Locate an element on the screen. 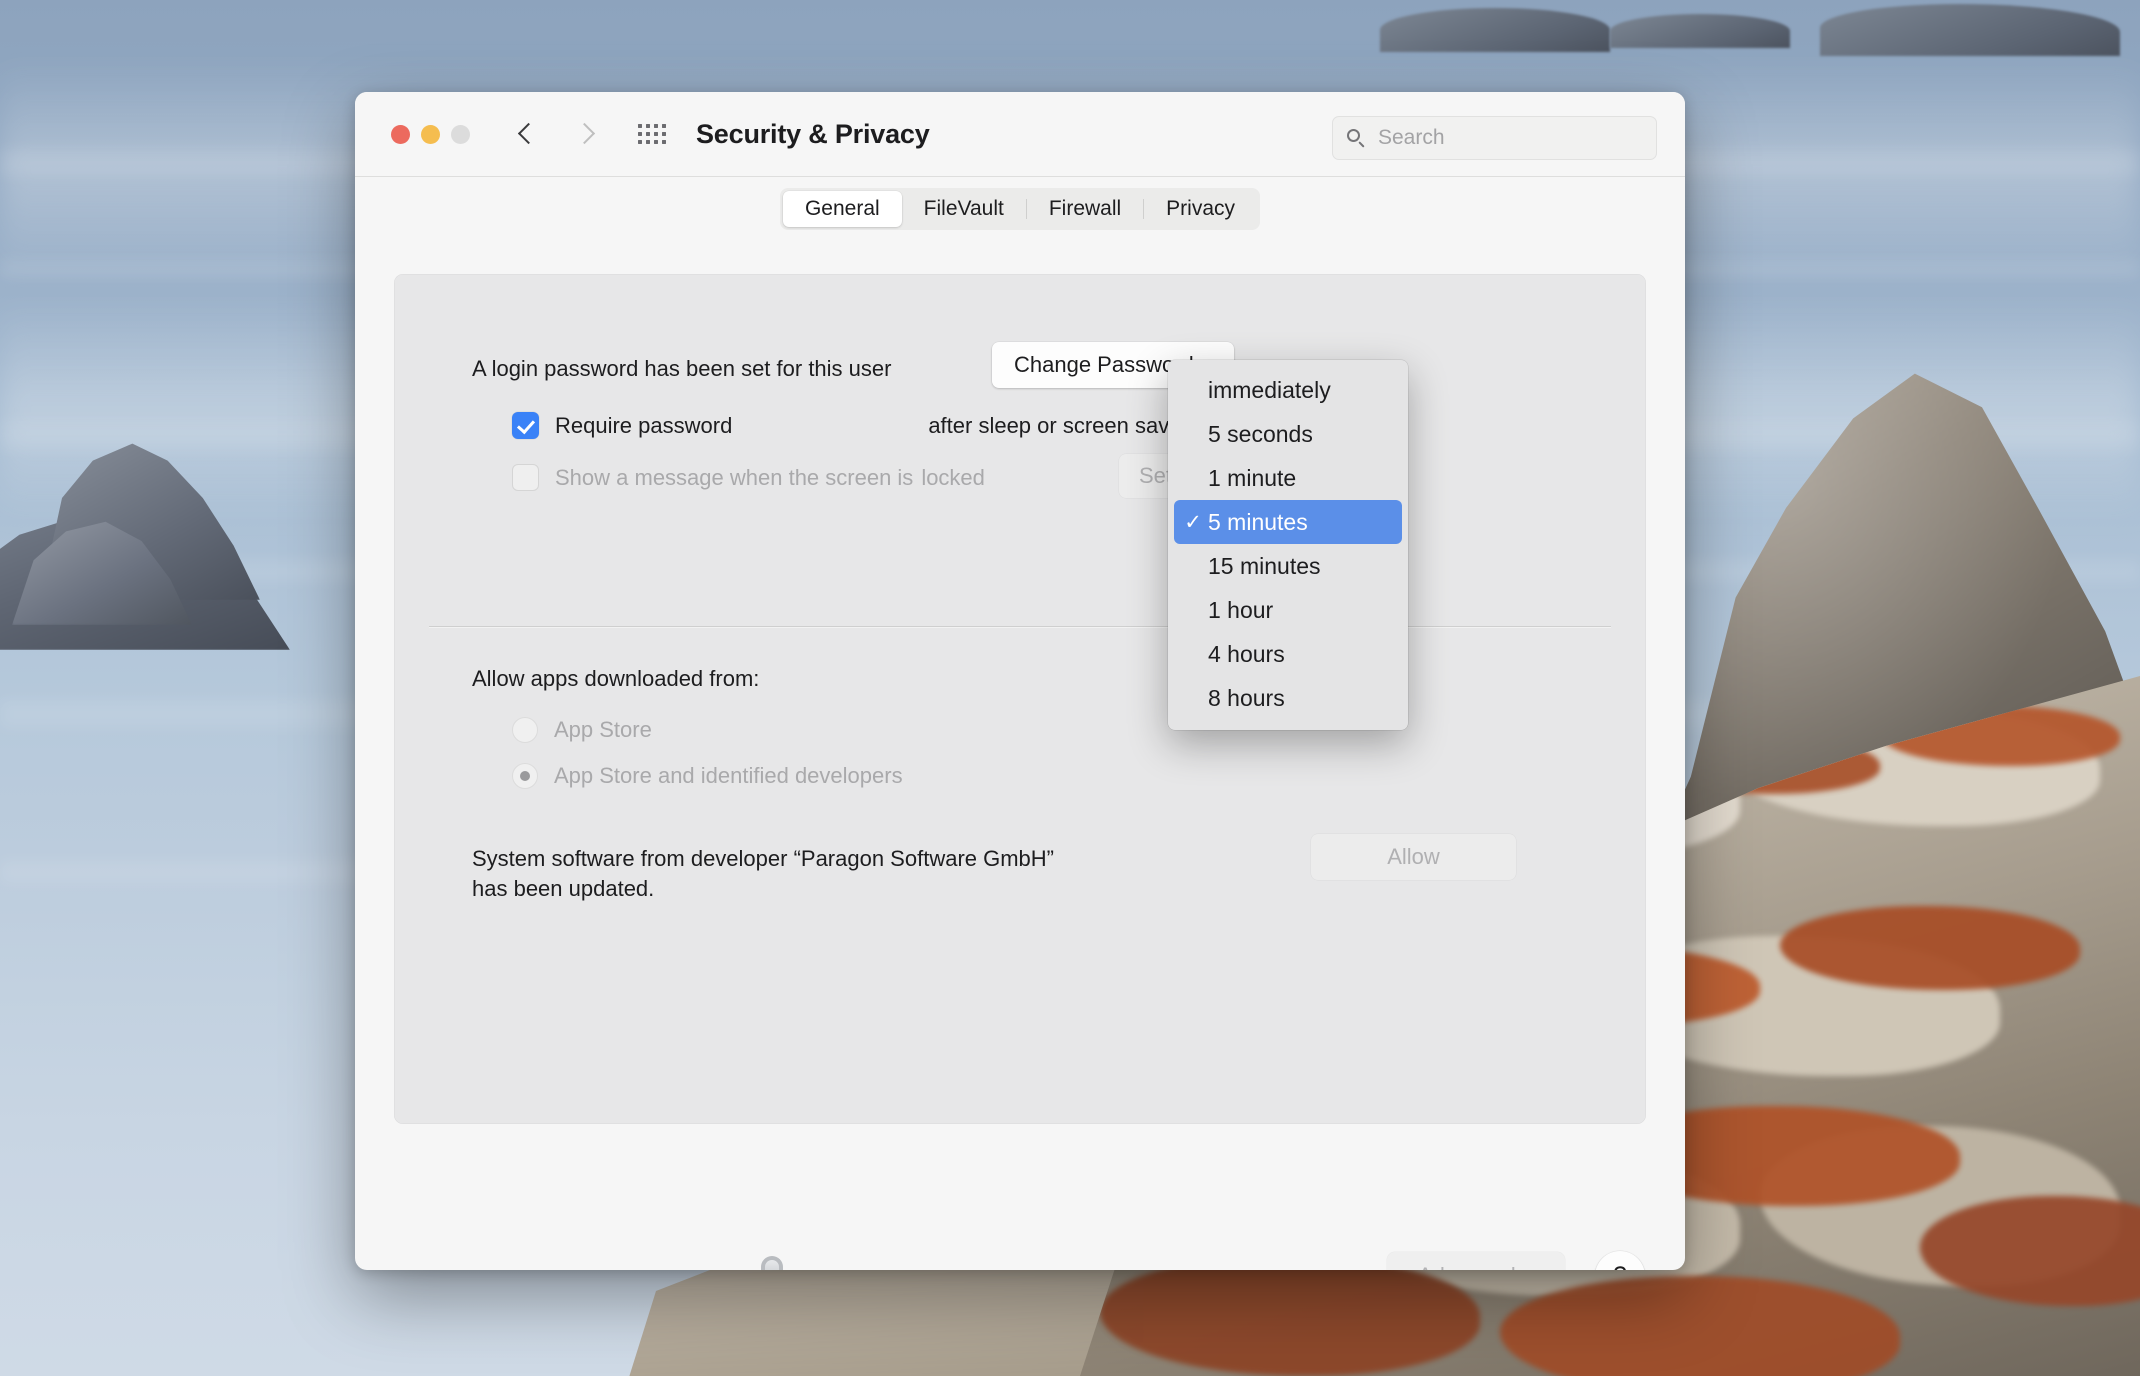 The height and width of the screenshot is (1376, 2140). back-chevron-icon is located at coordinates (527, 134).